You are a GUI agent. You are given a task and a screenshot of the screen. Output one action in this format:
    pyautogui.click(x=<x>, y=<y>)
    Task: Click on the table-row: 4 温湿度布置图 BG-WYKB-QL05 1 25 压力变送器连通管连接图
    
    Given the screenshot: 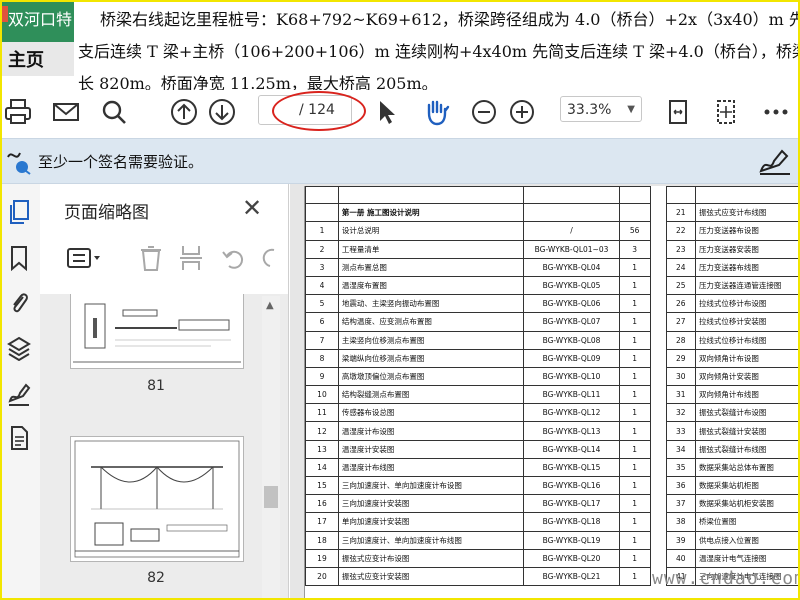 What is the action you would take?
    pyautogui.click(x=552, y=285)
    